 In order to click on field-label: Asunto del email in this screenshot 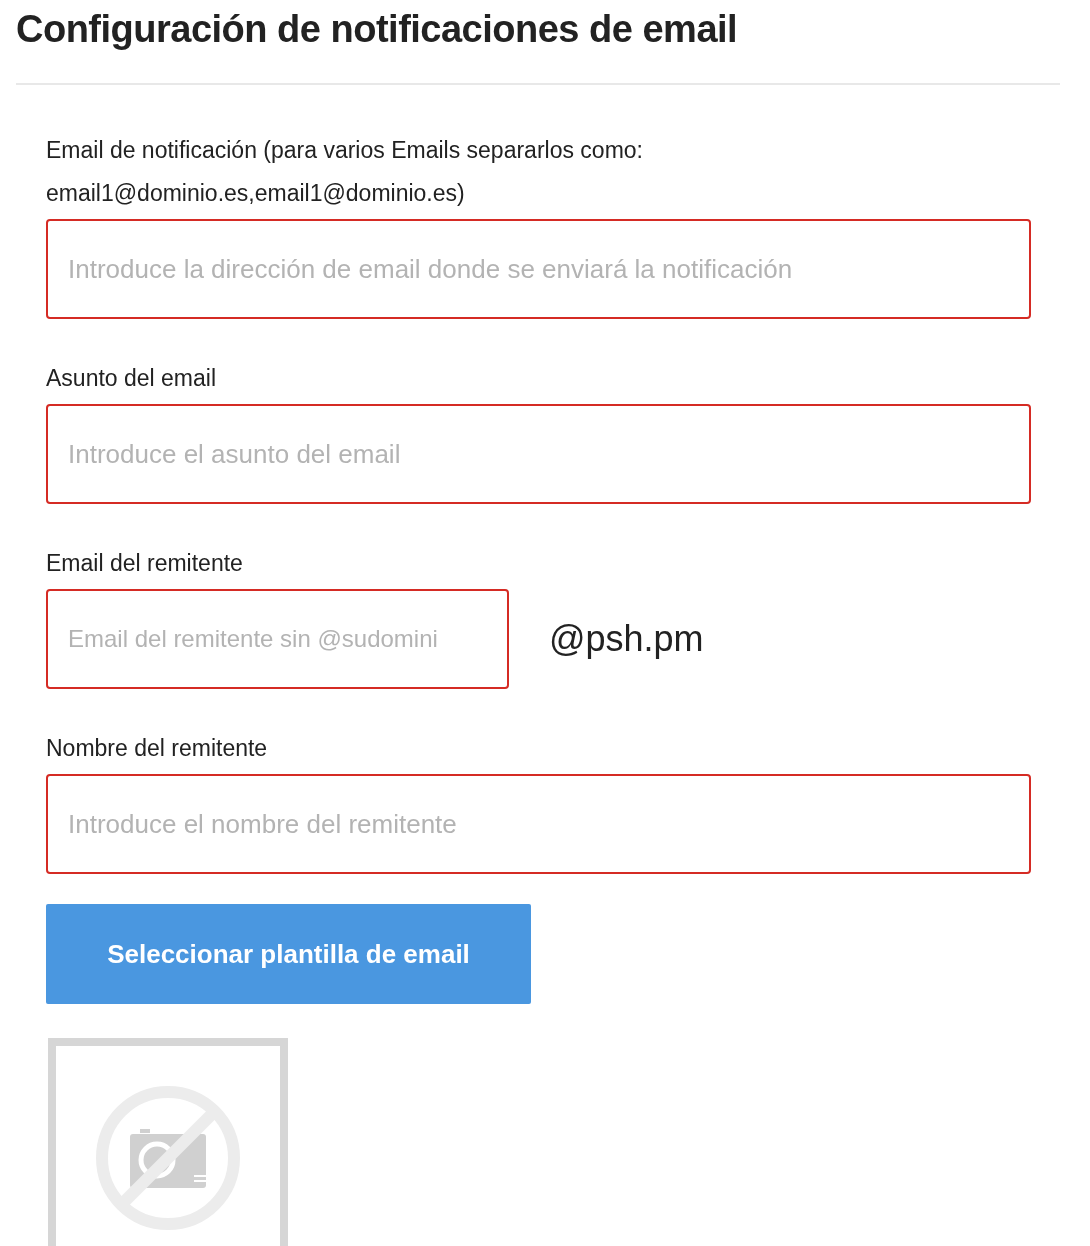, I will do `click(132, 378)`.